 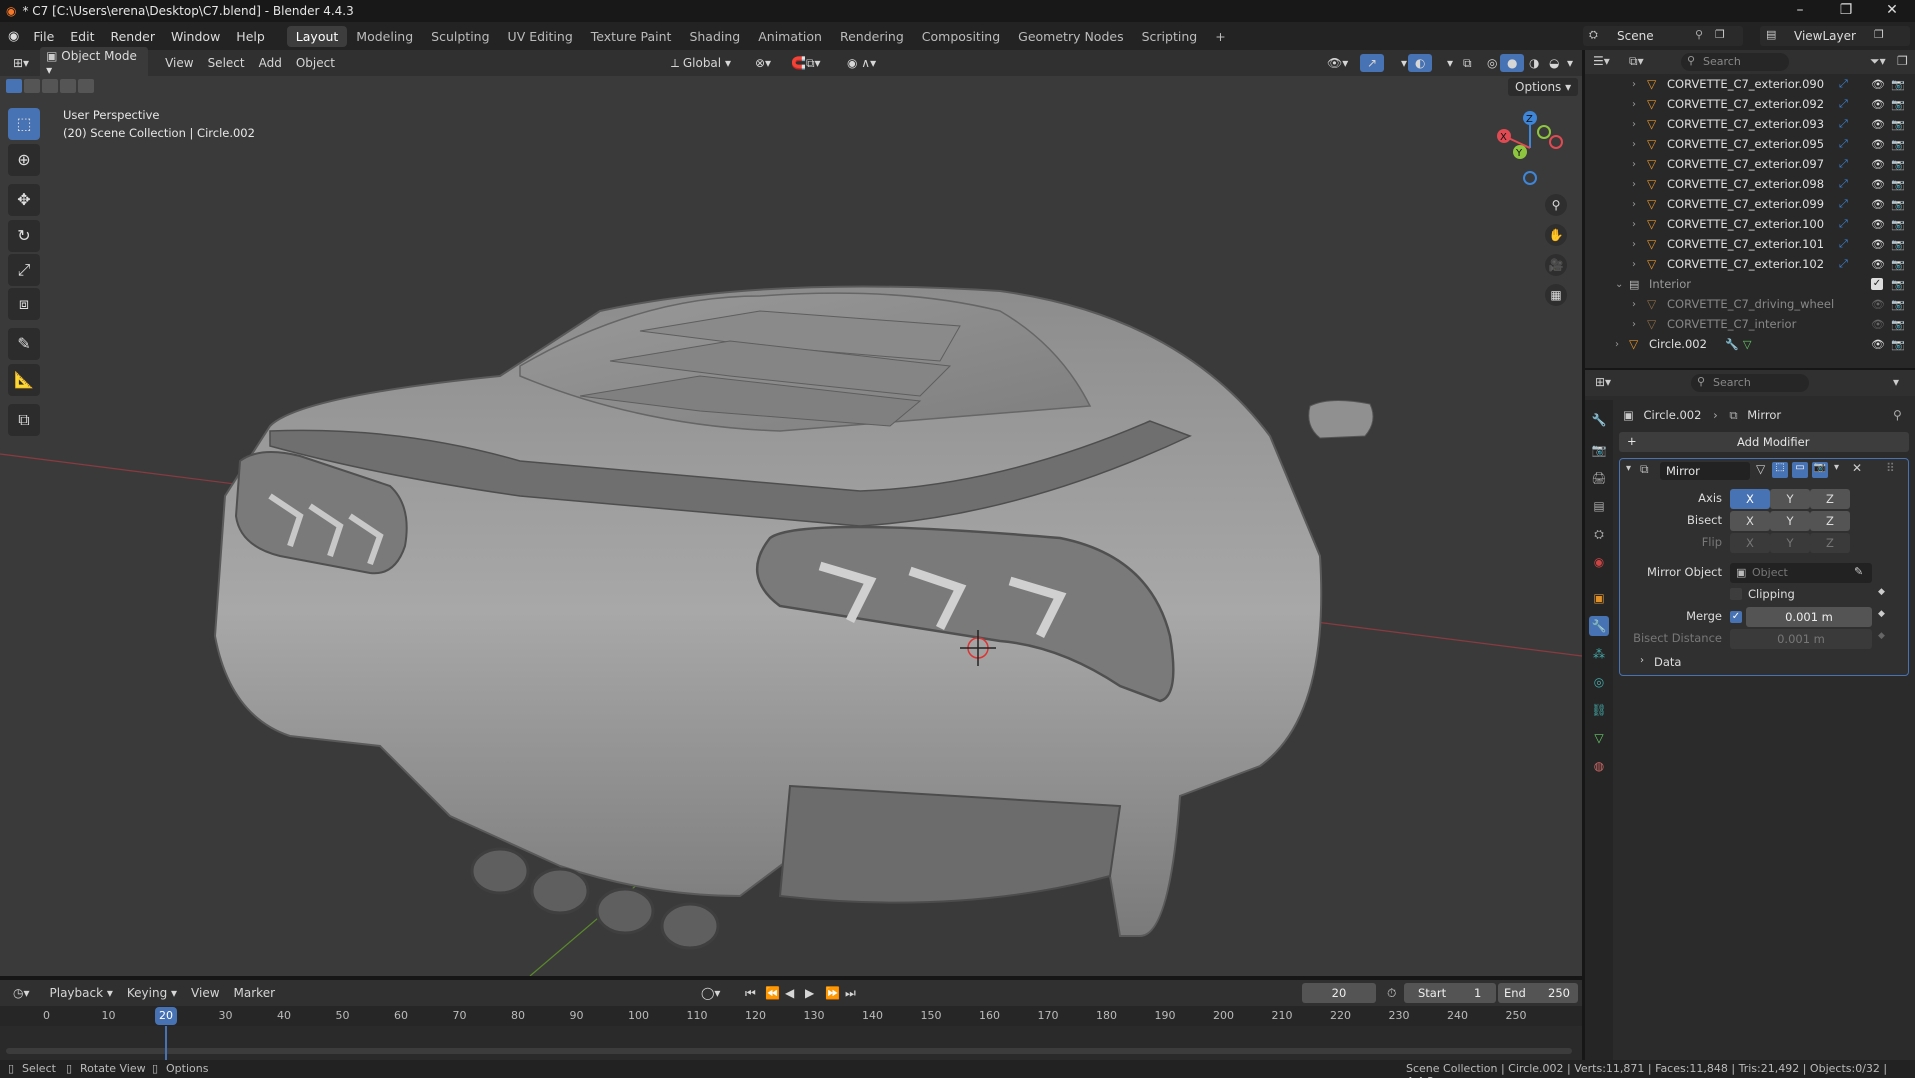 I want to click on tab-uv-editing: UV Editing, so click(x=540, y=36).